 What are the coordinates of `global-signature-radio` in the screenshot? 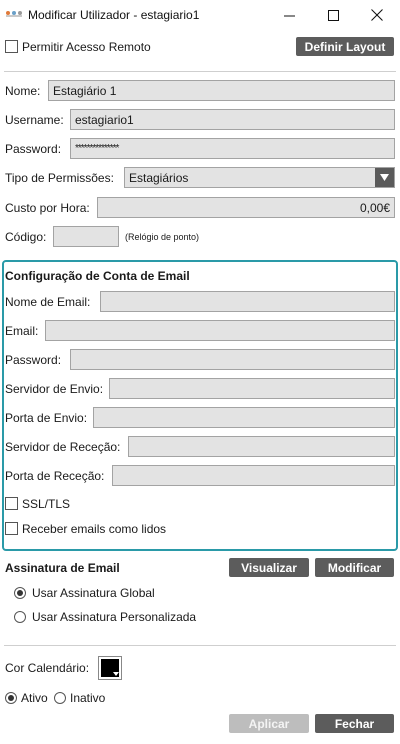 It's located at (20, 593).